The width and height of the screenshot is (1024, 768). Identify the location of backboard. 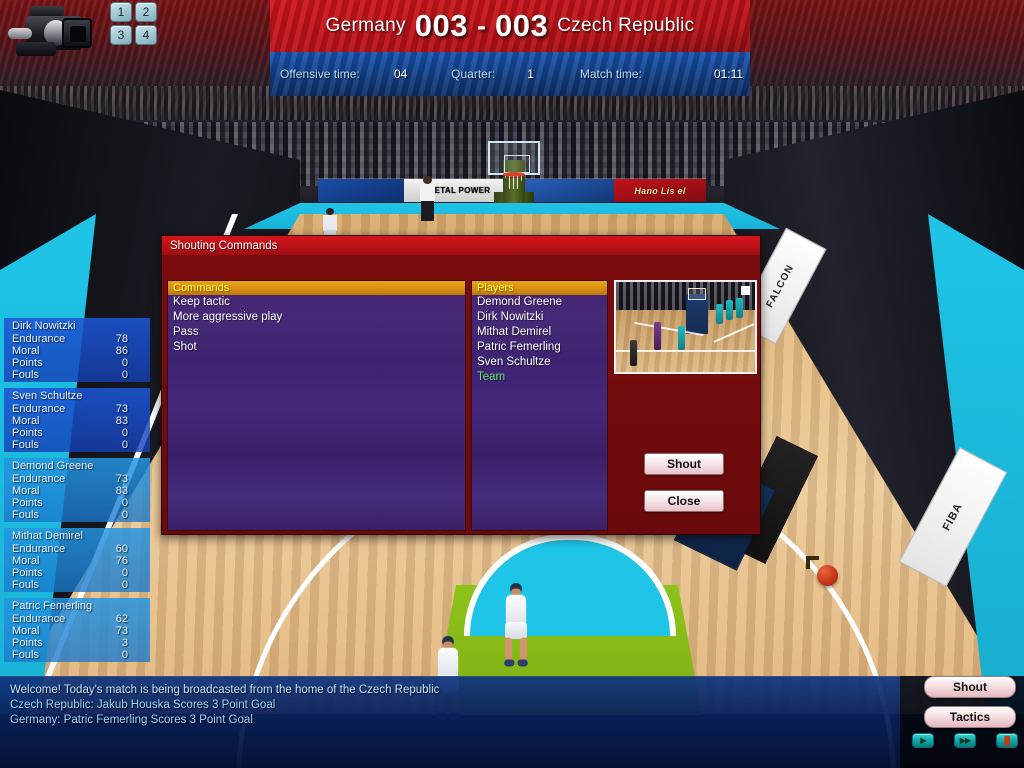
(514, 158).